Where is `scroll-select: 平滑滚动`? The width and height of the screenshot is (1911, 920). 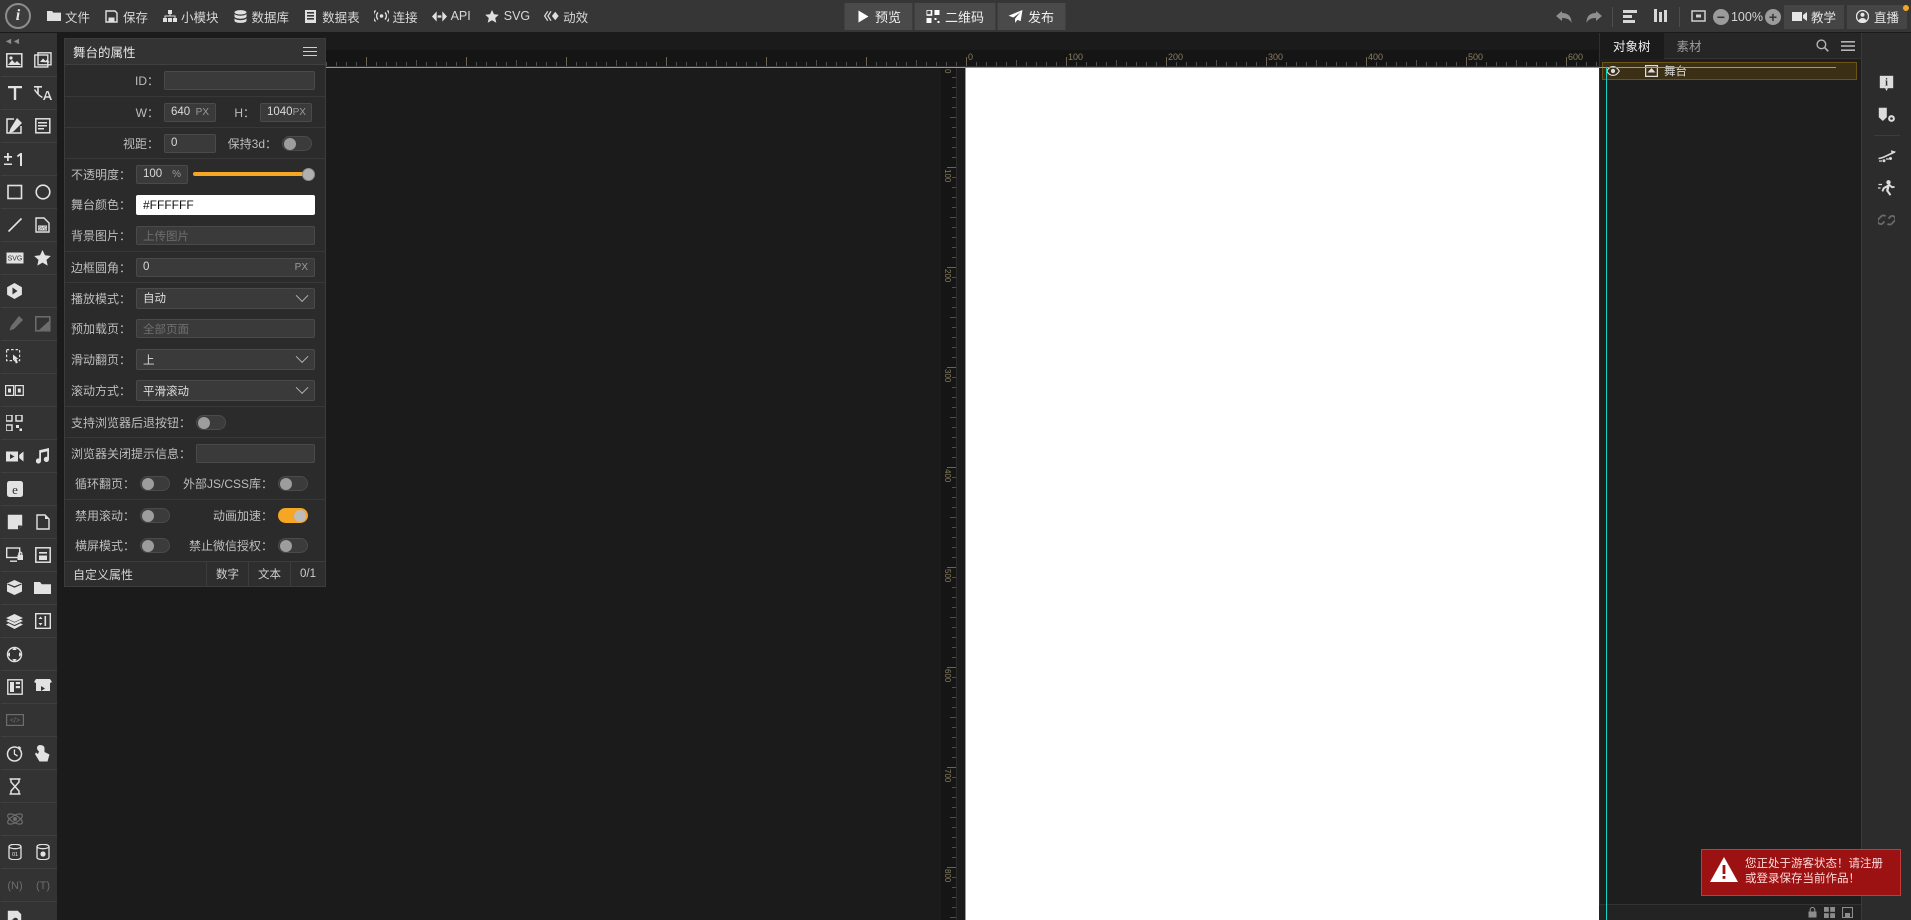
scroll-select: 平滑滚动 is located at coordinates (225, 390).